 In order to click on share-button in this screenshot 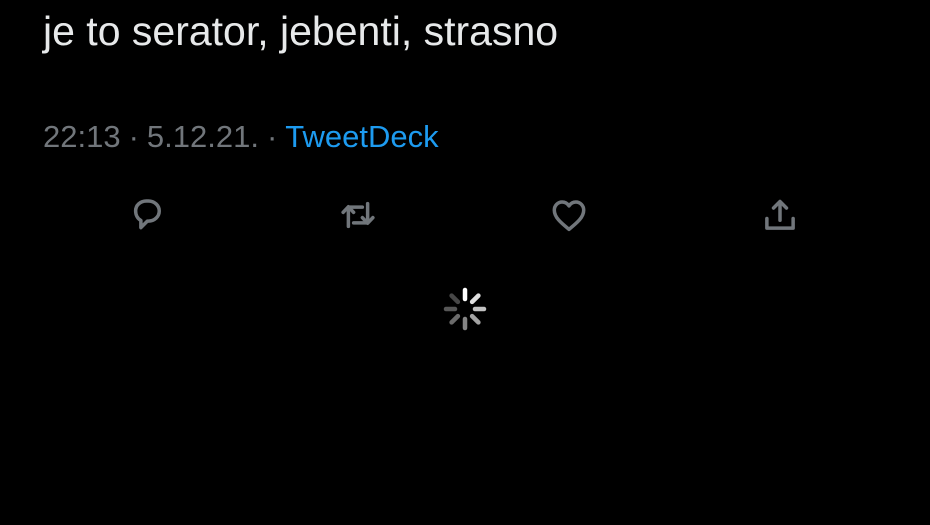, I will do `click(780, 215)`.